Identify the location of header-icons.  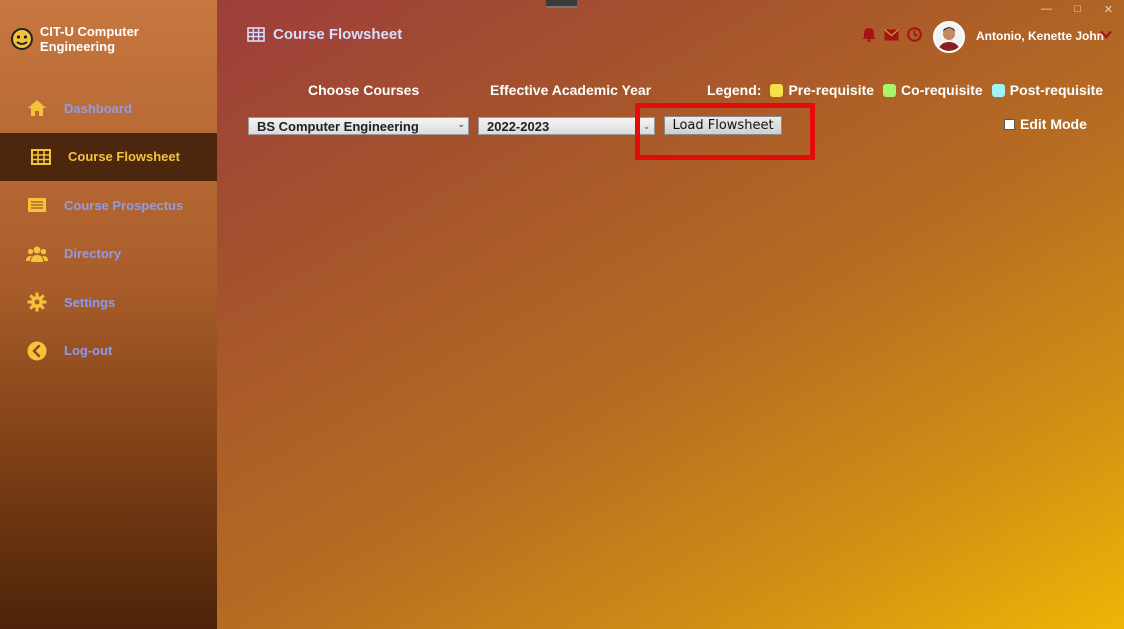
(892, 34).